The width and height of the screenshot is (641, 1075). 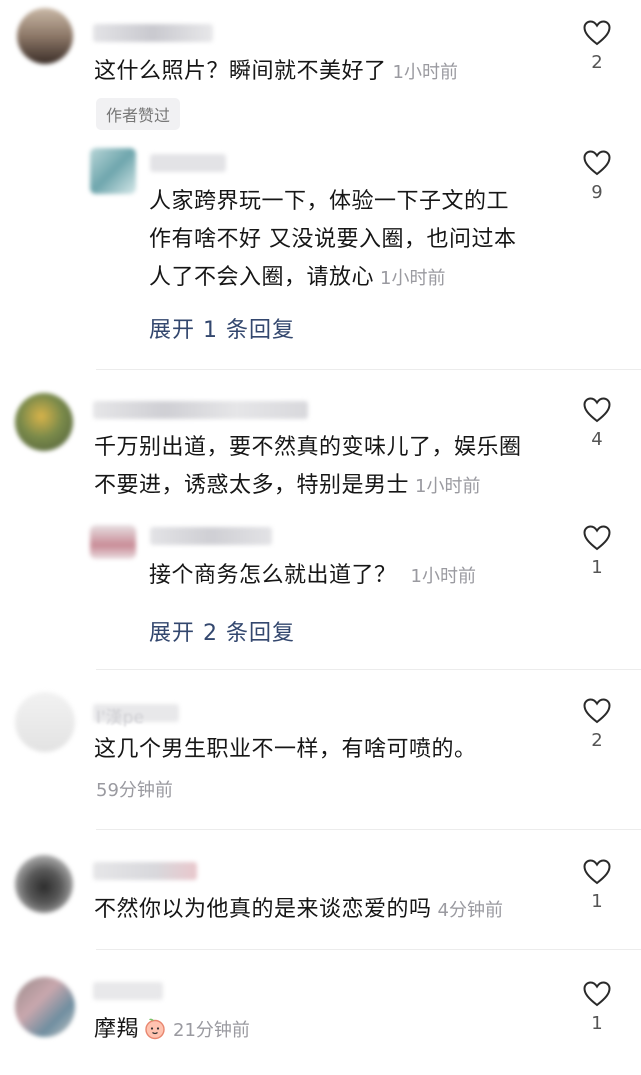 I want to click on reply-text-content: 接个商务怎么就出道了？, so click(x=273, y=575).